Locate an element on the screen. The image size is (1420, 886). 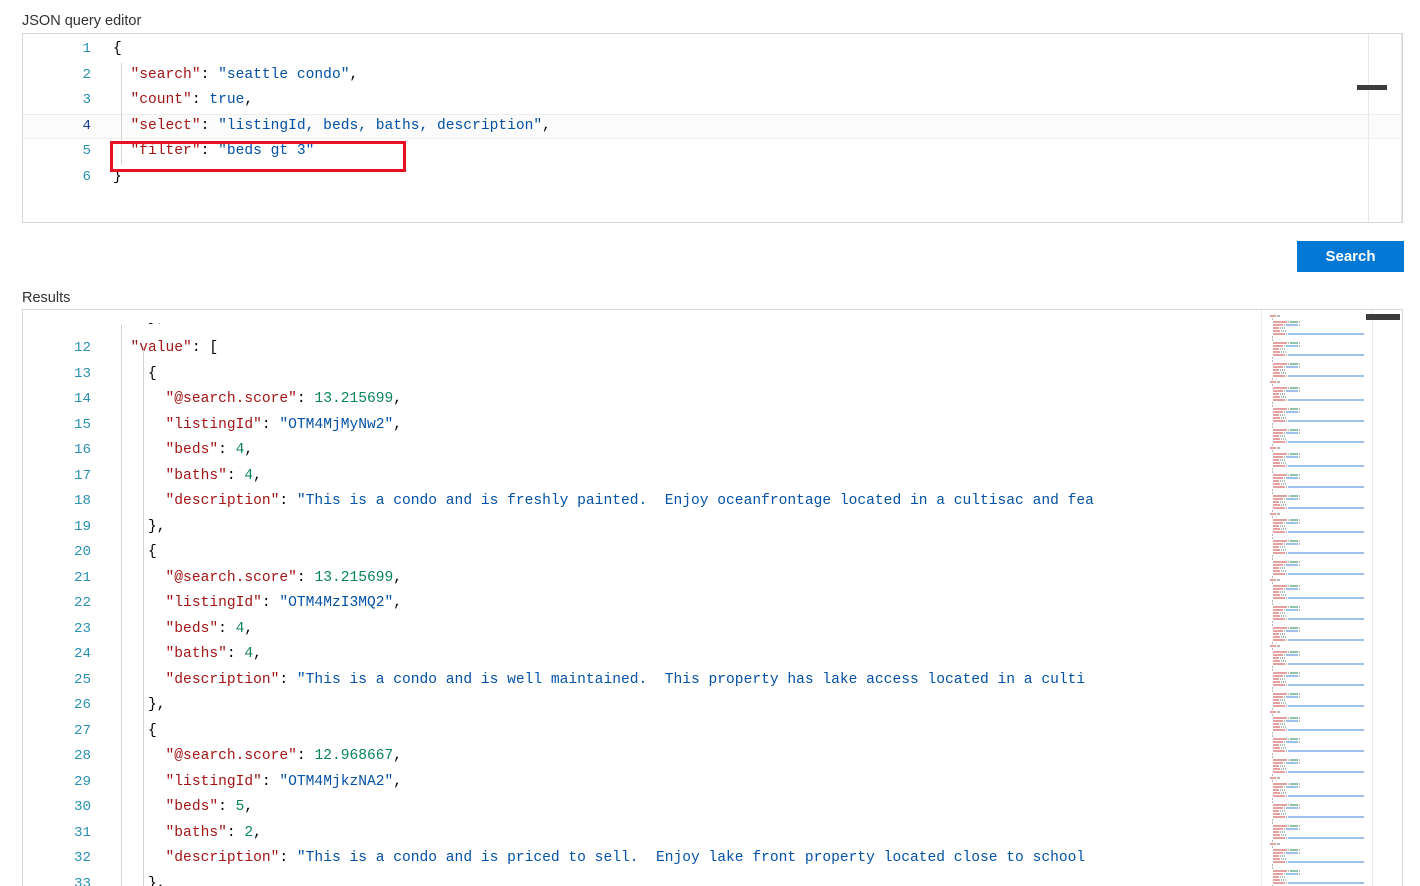
code-line-content: "@search.score": 12.968667, is located at coordinates (757, 757).